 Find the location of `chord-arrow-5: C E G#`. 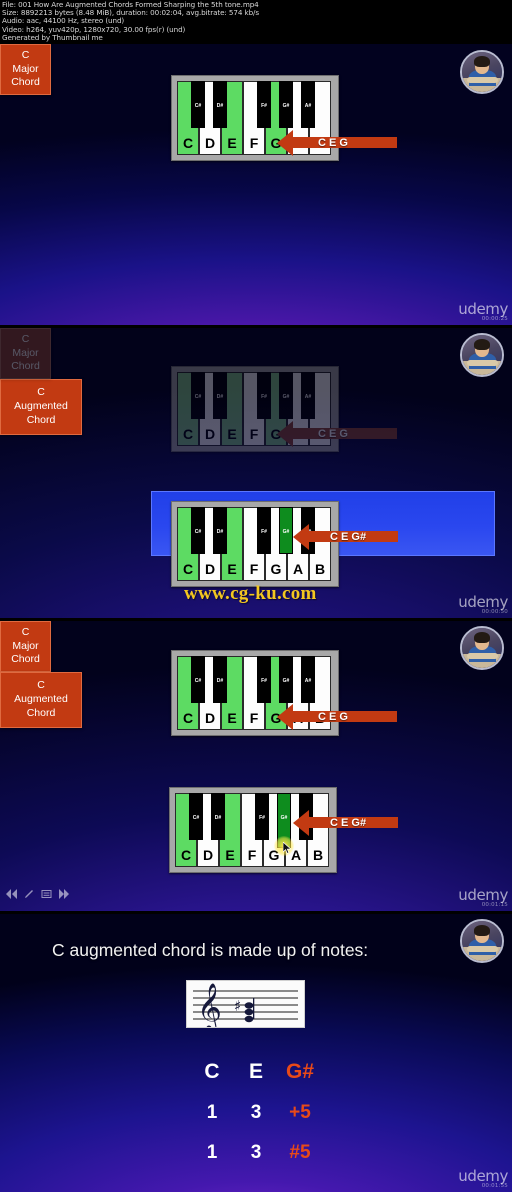

chord-arrow-5: C E G# is located at coordinates (353, 822).